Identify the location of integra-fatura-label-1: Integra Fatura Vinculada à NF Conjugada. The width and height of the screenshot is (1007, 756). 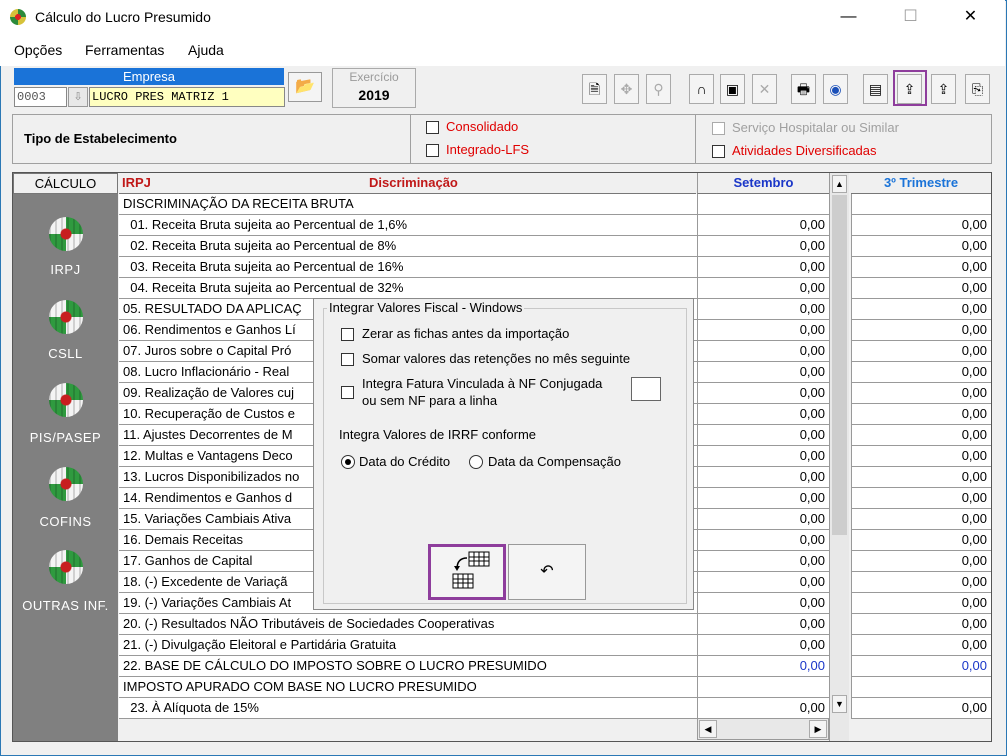
(482, 383).